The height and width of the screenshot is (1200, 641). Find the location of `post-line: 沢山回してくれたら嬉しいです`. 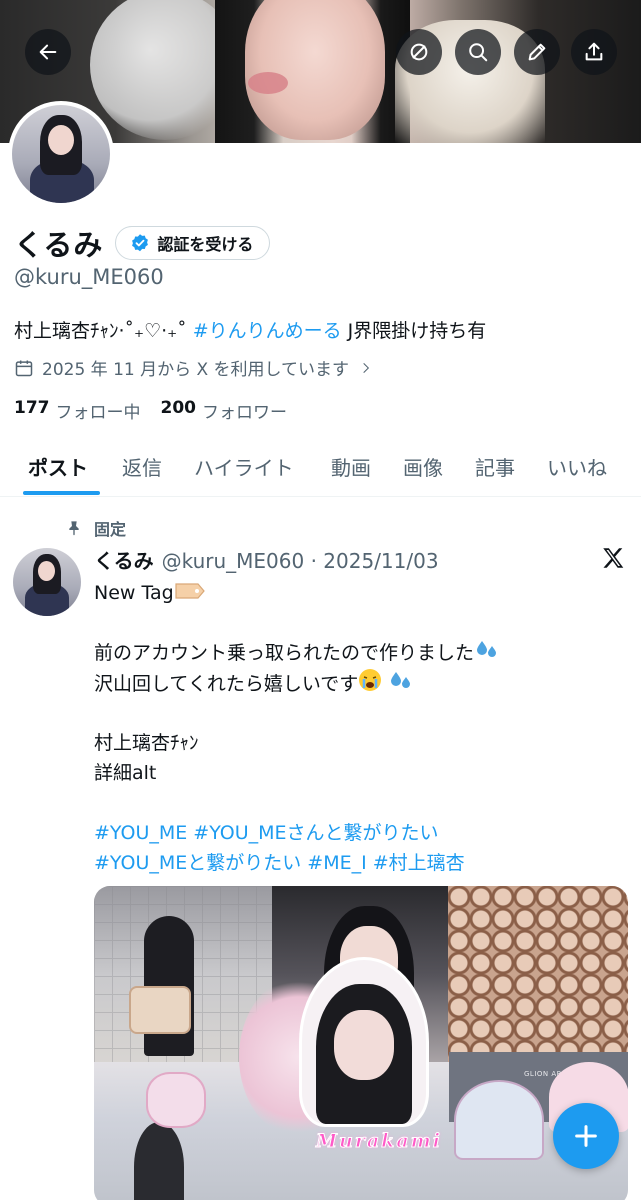

post-line: 沢山回してくれたら嬉しいです is located at coordinates (359, 683).